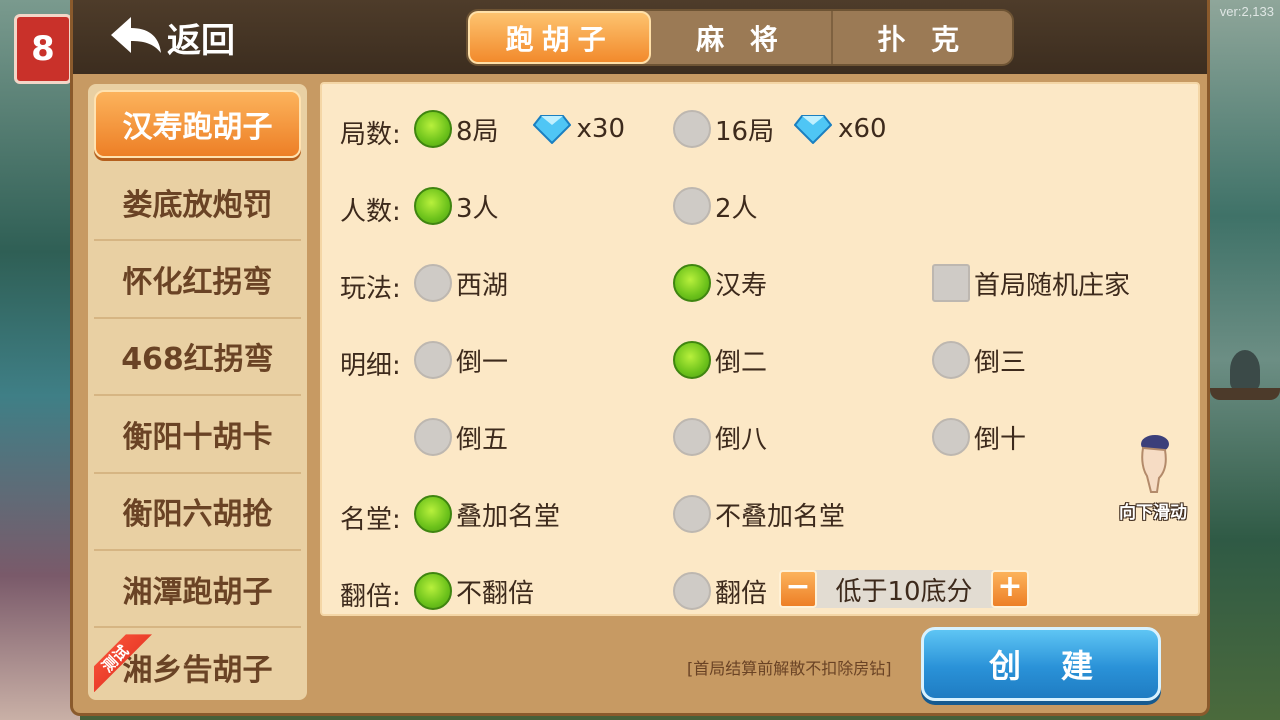  Describe the element at coordinates (951, 283) in the screenshot. I see `checkbox-icon` at that location.